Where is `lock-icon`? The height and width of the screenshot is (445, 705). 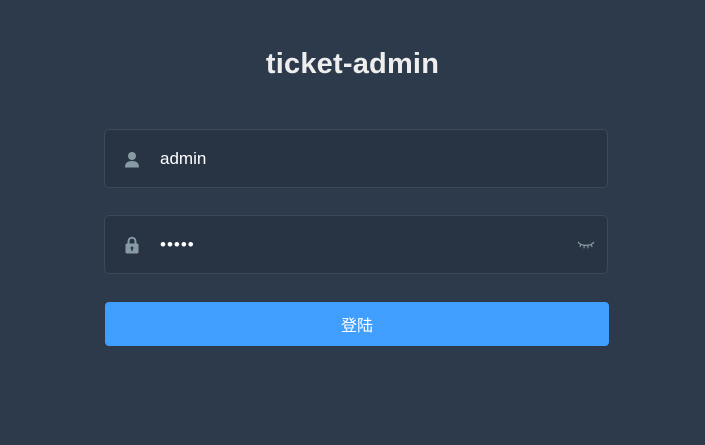 lock-icon is located at coordinates (132, 245).